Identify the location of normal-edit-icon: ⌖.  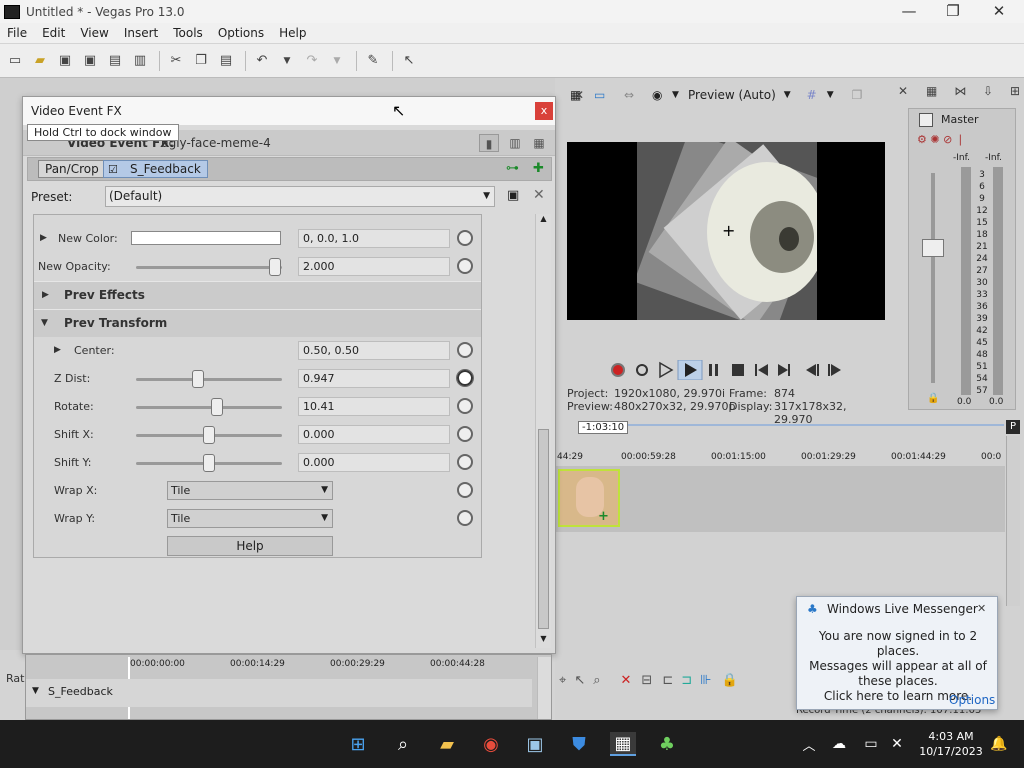
(562, 680).